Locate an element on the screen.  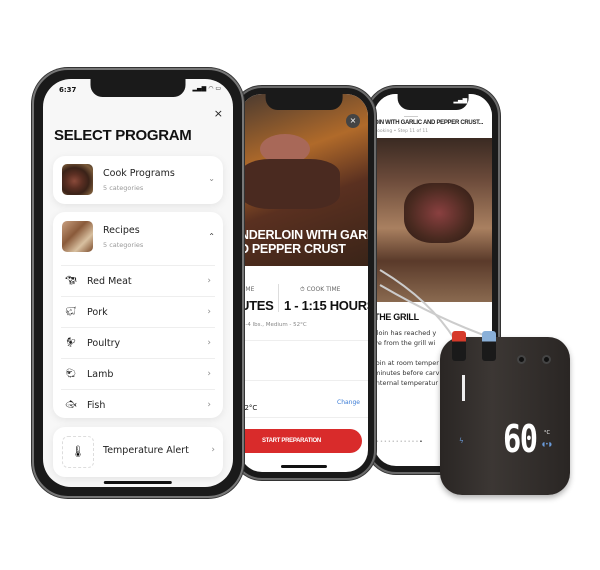
probe-red is located at coordinates (459, 346).